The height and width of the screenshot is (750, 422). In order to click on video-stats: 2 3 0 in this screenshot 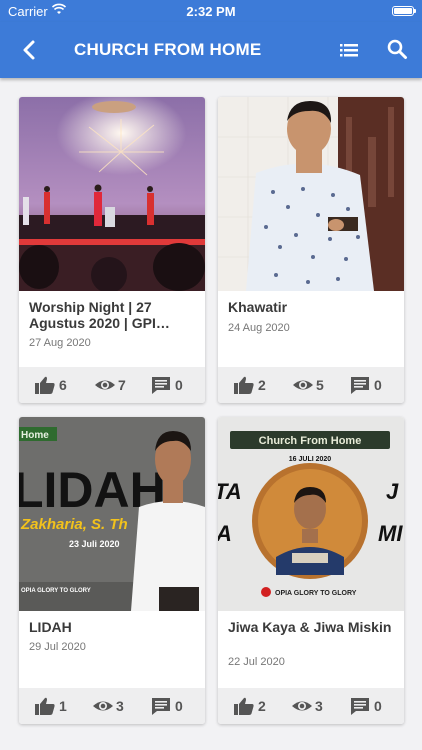, I will do `click(311, 706)`.